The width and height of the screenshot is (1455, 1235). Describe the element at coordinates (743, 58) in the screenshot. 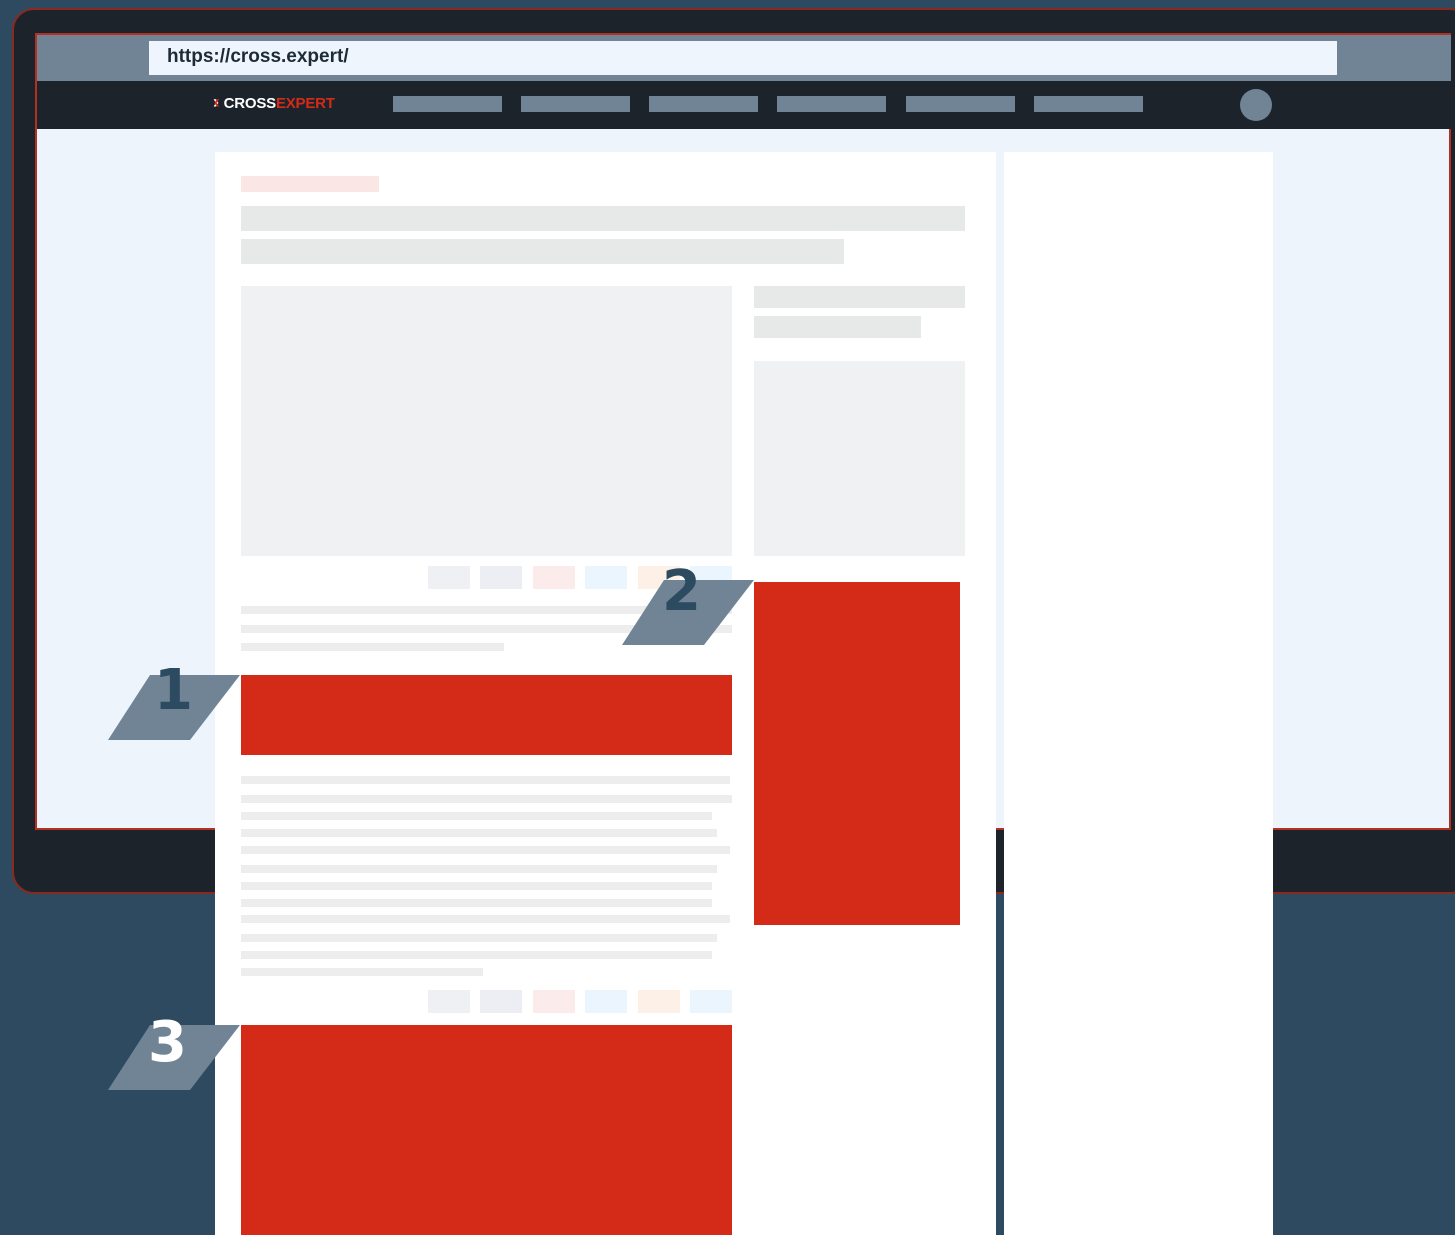

I see `address-bar: https://cross.expert/` at that location.